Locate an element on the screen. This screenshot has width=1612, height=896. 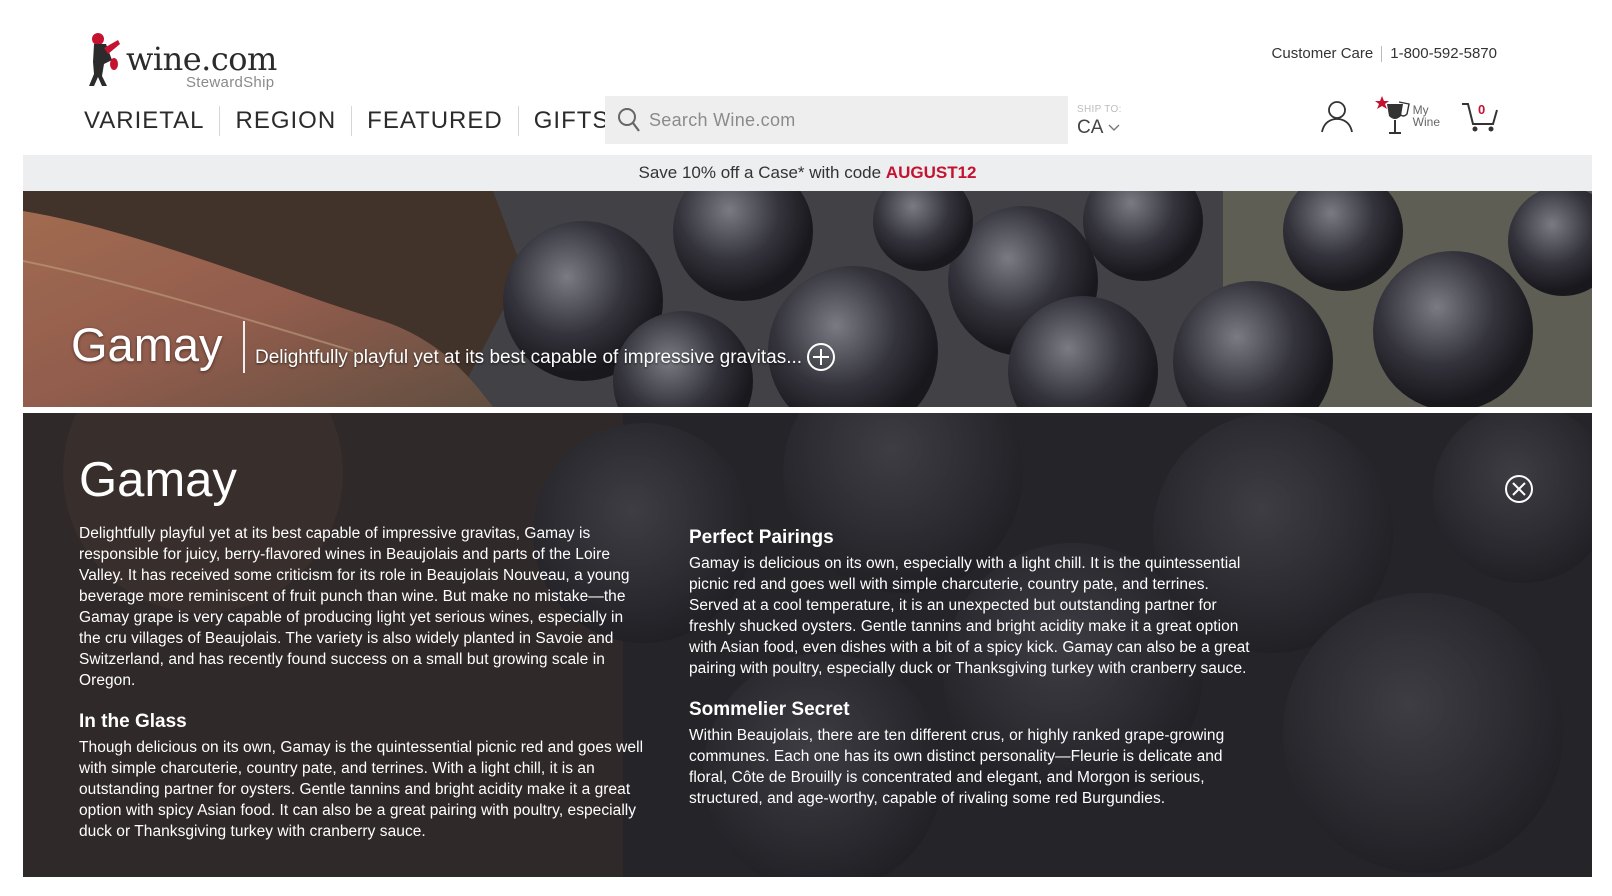
search-input is located at coordinates (849, 120).